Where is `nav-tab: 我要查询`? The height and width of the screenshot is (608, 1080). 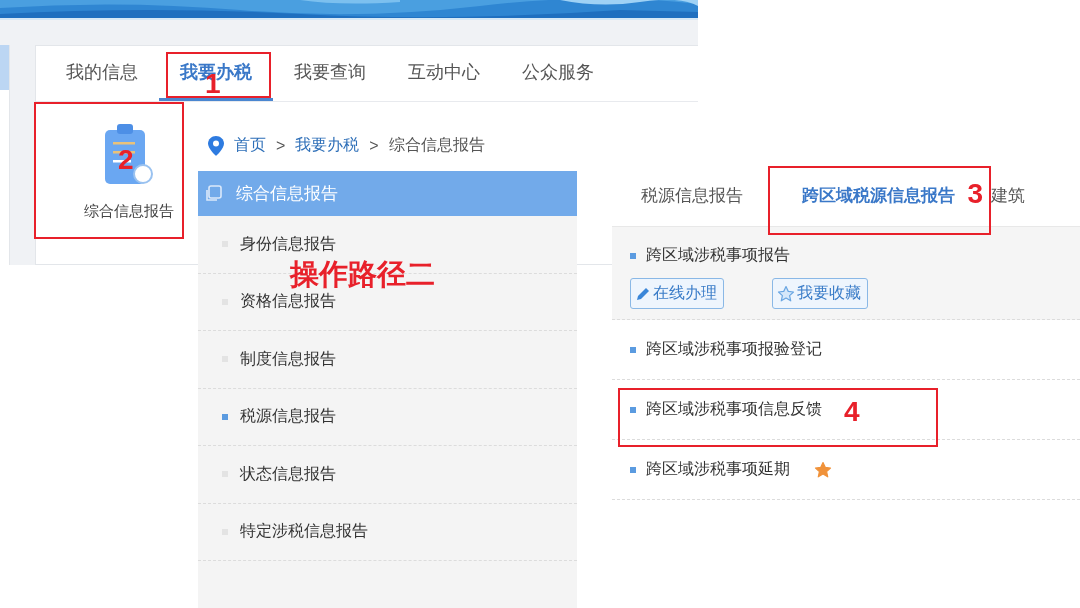
nav-tab: 我要查询 is located at coordinates (330, 73).